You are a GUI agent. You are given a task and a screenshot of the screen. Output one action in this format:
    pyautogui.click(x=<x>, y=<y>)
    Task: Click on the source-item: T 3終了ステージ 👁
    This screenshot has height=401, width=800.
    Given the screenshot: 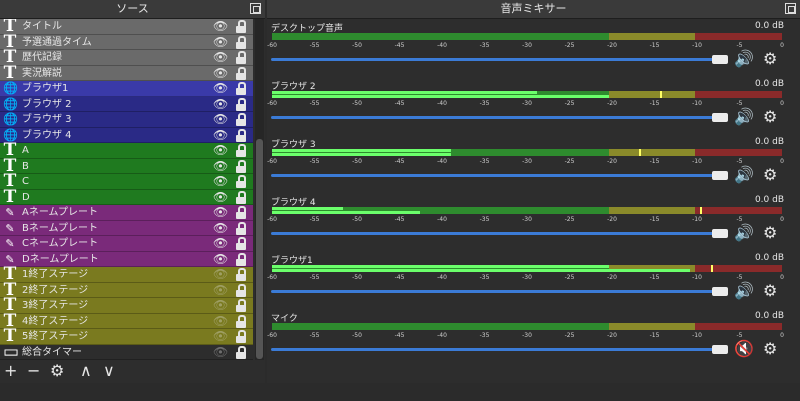 What is the action you would take?
    pyautogui.click(x=126, y=305)
    